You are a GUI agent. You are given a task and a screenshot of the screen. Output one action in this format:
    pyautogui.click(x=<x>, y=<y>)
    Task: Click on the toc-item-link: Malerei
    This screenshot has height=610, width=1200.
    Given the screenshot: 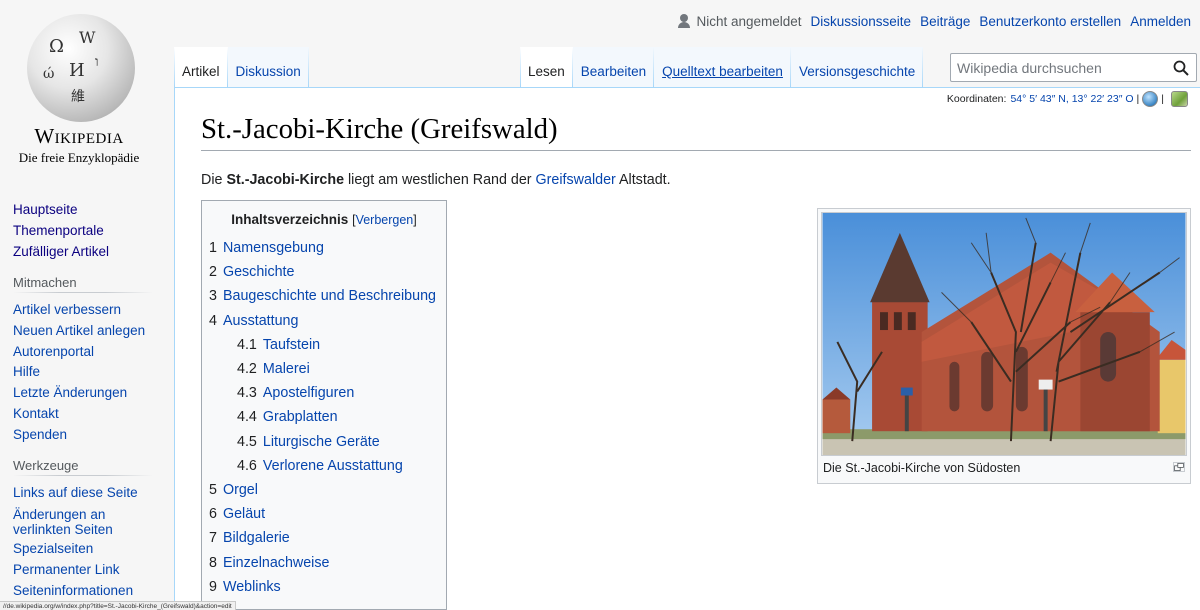 What is the action you would take?
    pyautogui.click(x=286, y=369)
    